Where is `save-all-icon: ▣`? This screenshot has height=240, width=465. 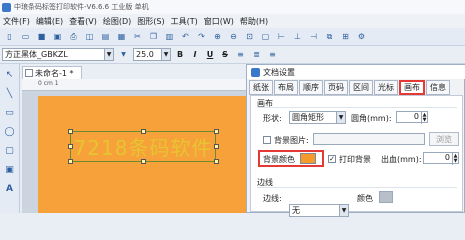 save-all-icon: ▣ is located at coordinates (57, 36).